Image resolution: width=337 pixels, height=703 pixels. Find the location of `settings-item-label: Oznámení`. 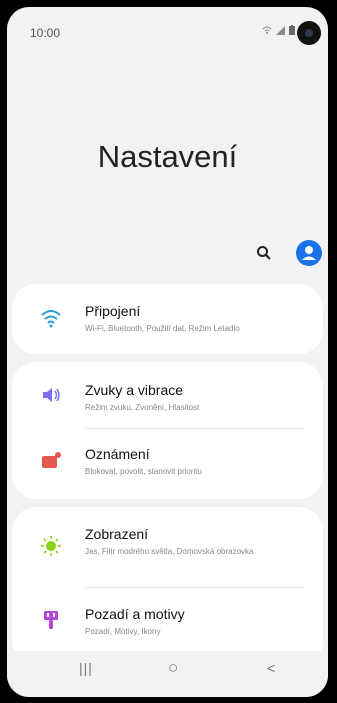

settings-item-label: Oznámení is located at coordinates (117, 454).